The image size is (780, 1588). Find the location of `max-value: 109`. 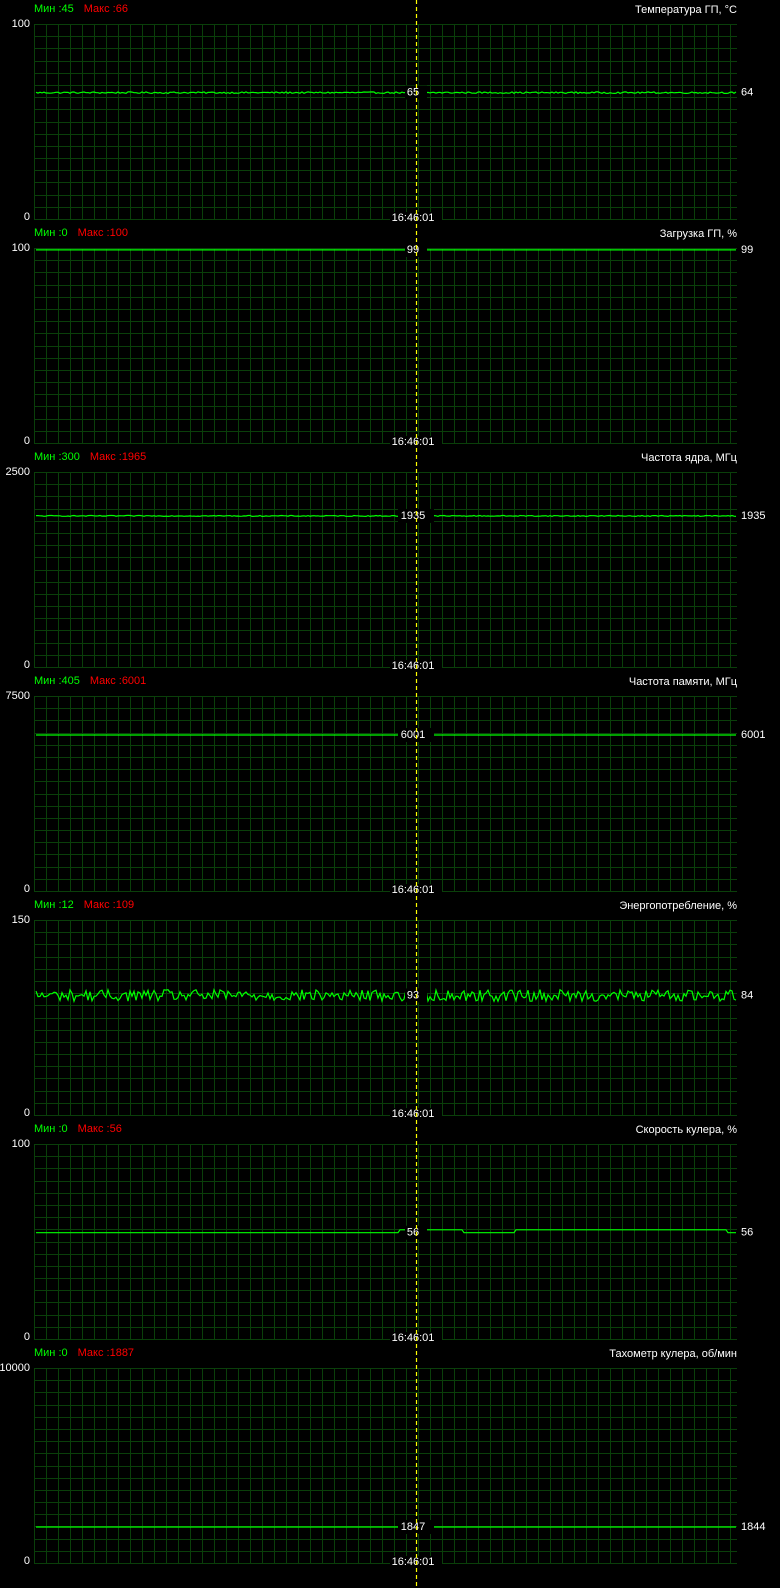

max-value: 109 is located at coordinates (125, 905).